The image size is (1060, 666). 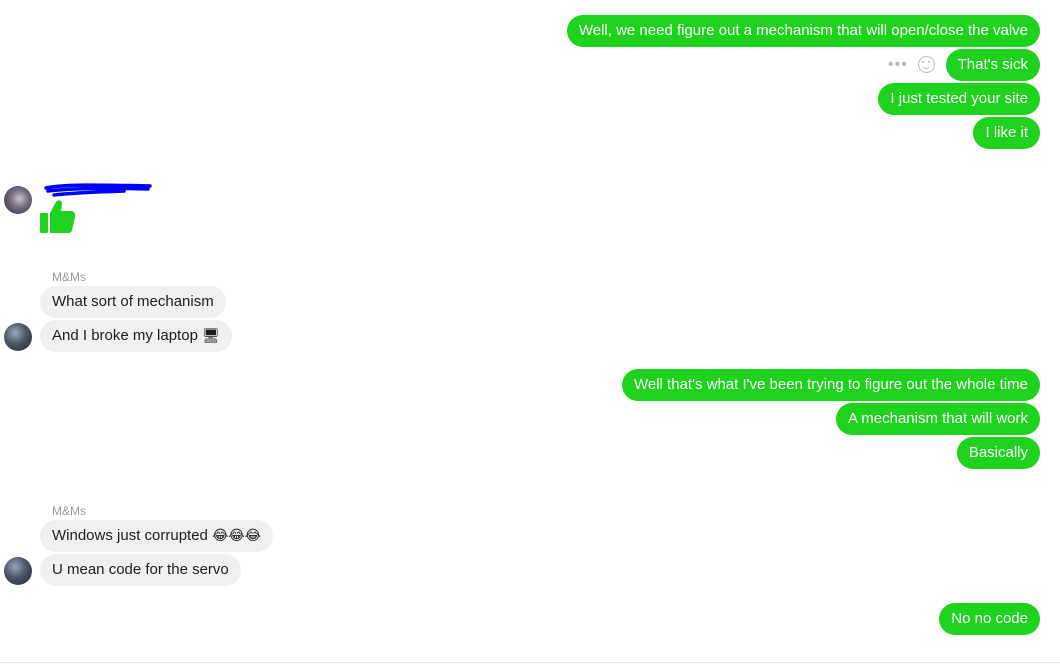 What do you see at coordinates (898, 64) in the screenshot?
I see `more-dots-icon: •••` at bounding box center [898, 64].